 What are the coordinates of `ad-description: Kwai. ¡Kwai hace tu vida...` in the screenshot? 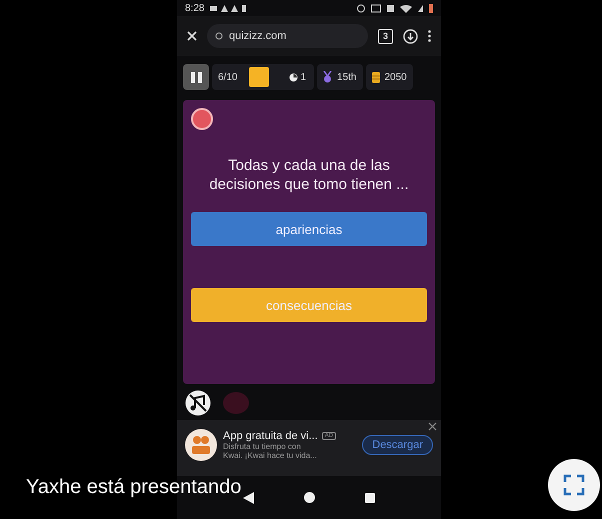 It's located at (270, 455).